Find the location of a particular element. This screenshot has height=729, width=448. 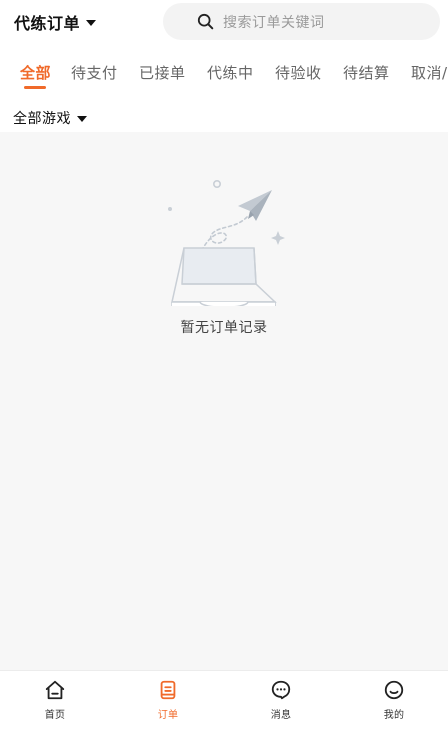

message-icon is located at coordinates (281, 690).